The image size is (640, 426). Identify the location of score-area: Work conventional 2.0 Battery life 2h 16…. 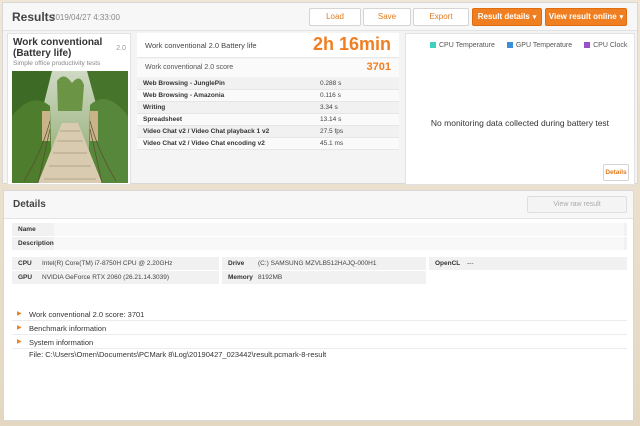
(268, 109).